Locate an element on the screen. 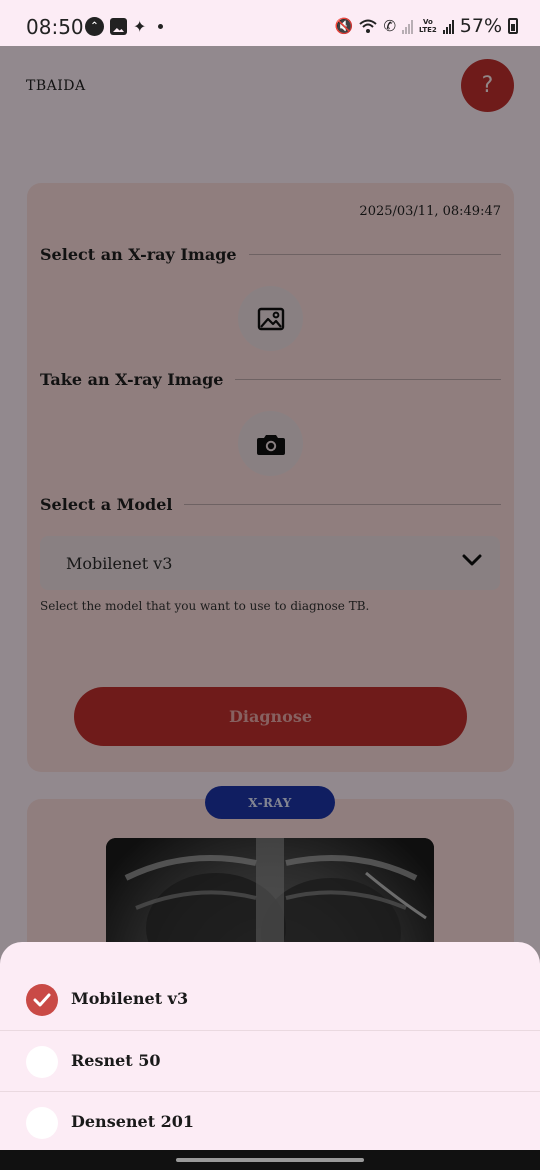 Image resolution: width=540 pixels, height=1170 pixels. magic-wand-icon: ✦ is located at coordinates (140, 26).